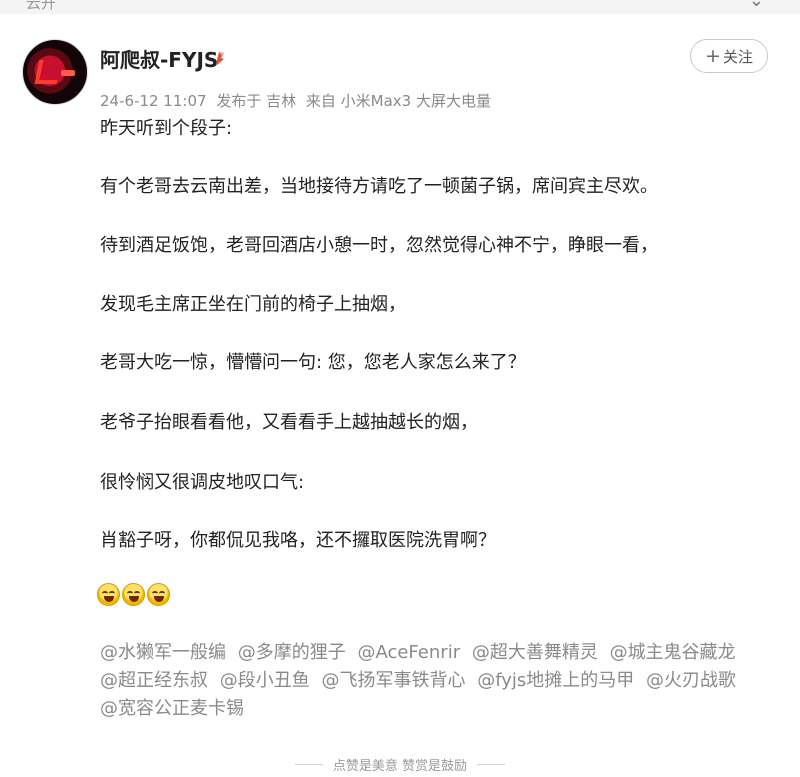 The image size is (800, 777). What do you see at coordinates (55, 72) in the screenshot?
I see `avatar` at bounding box center [55, 72].